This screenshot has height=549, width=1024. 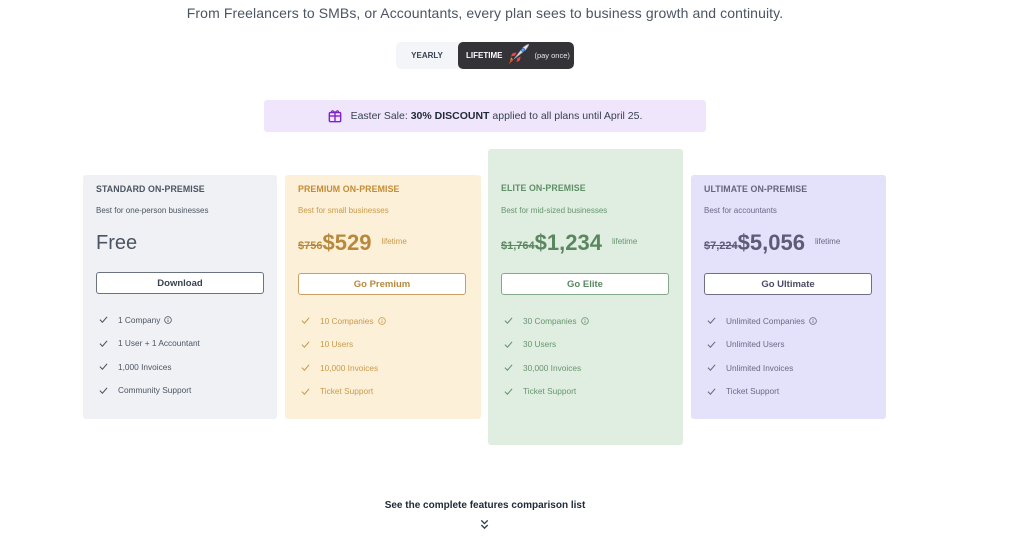 I want to click on banner-text-prefix: Easter Sale:, so click(x=380, y=116).